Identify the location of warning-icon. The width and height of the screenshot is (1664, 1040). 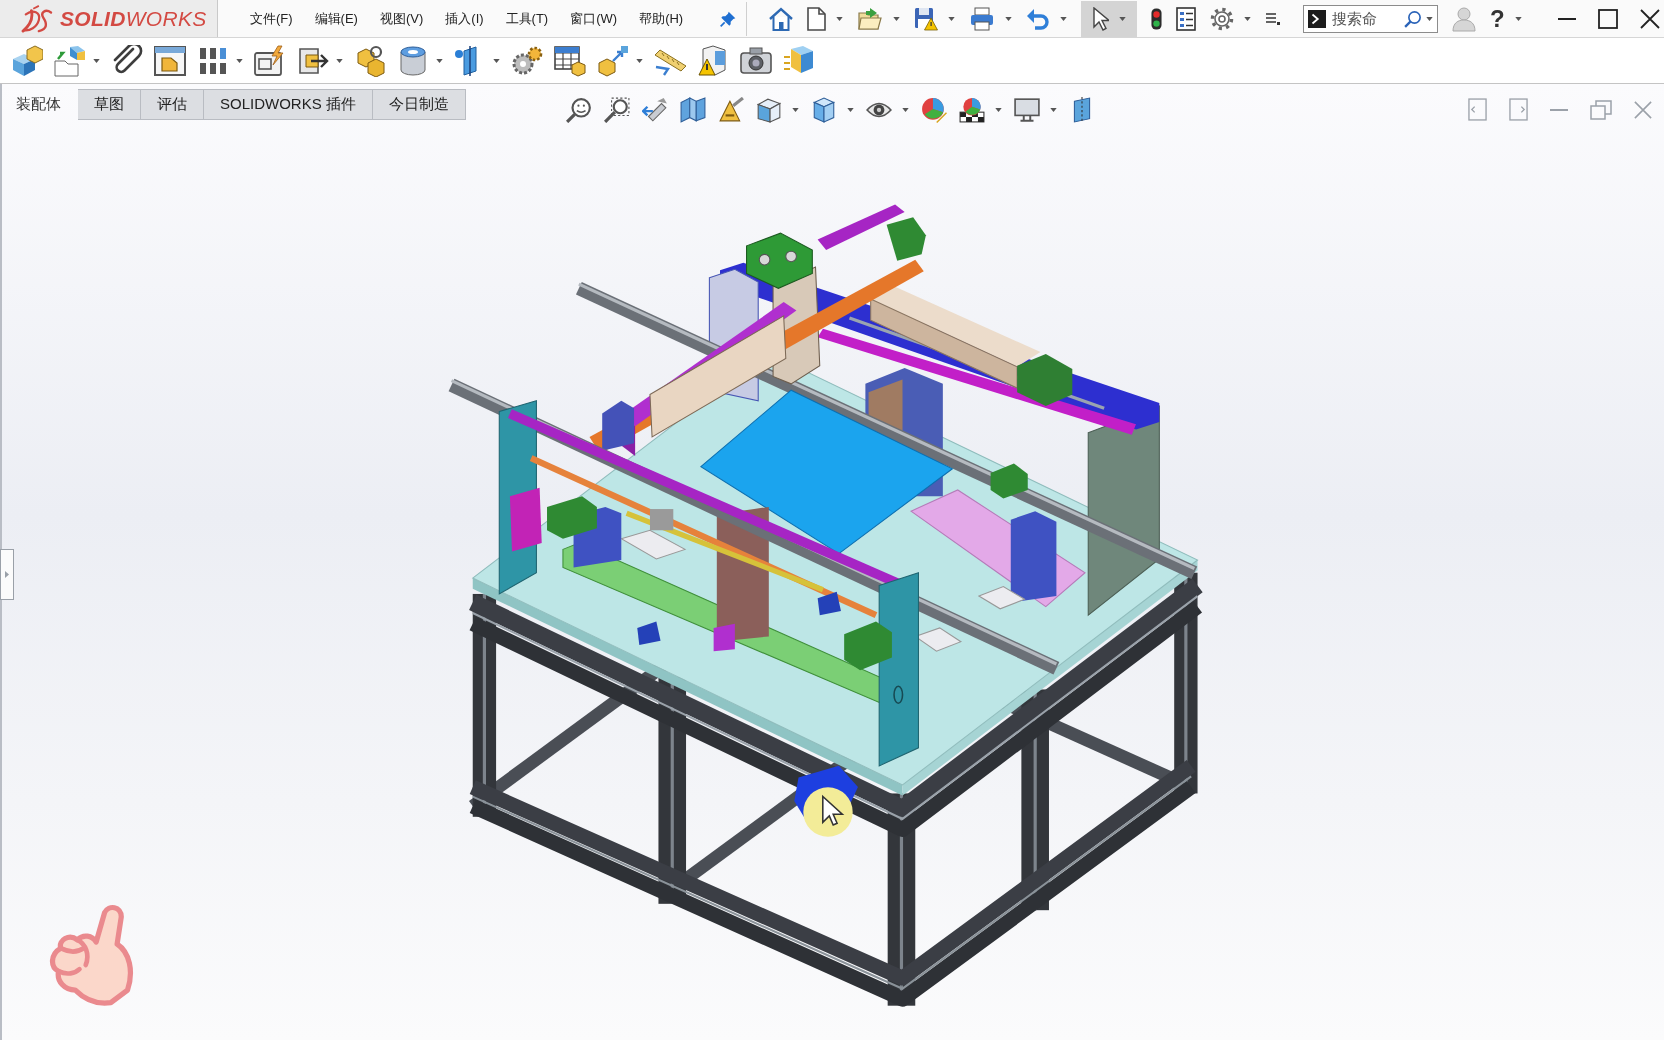
(713, 60).